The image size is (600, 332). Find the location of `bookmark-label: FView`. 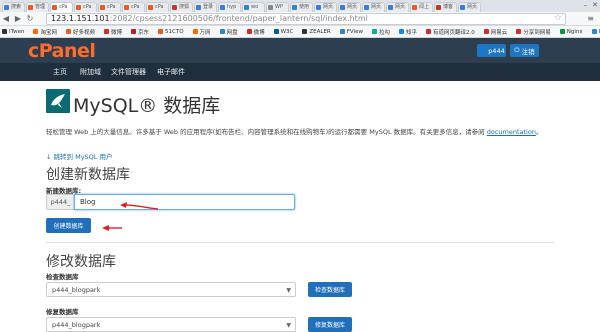

bookmark-label: FView is located at coordinates (354, 31).